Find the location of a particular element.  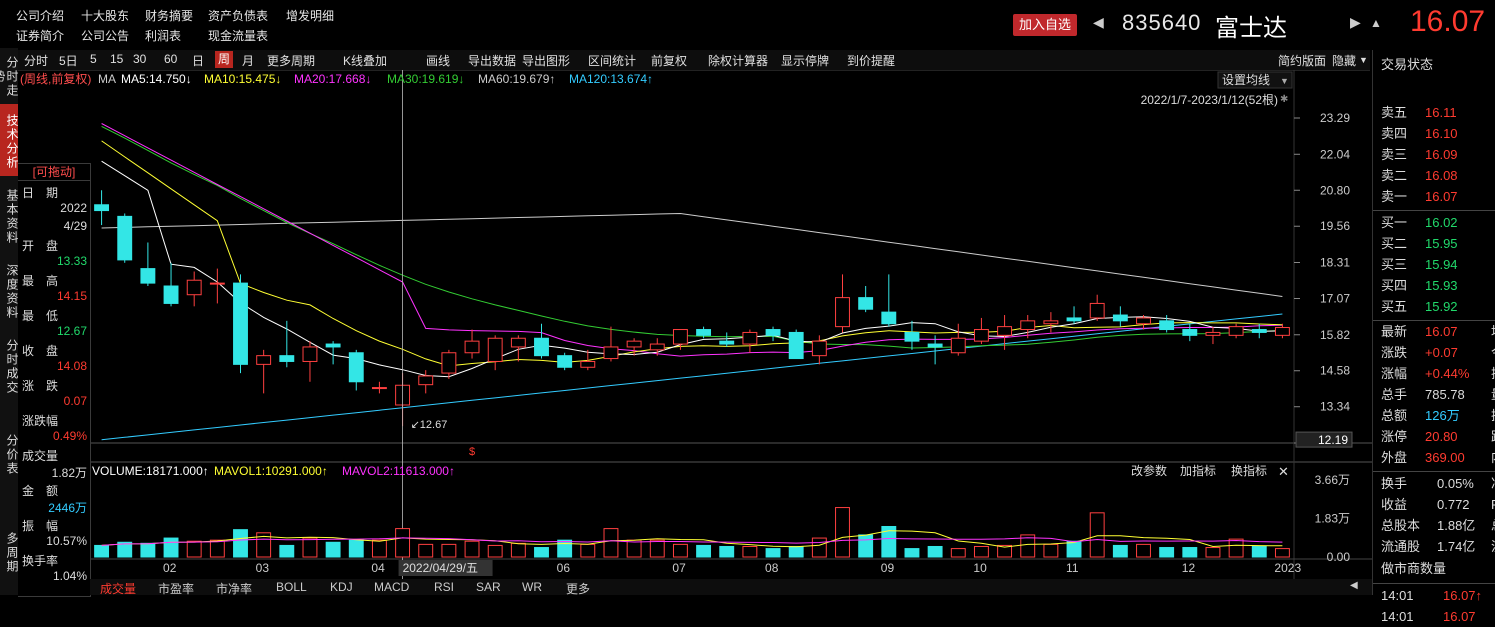

drag-handle: [可拖动] is located at coordinates (54, 172).